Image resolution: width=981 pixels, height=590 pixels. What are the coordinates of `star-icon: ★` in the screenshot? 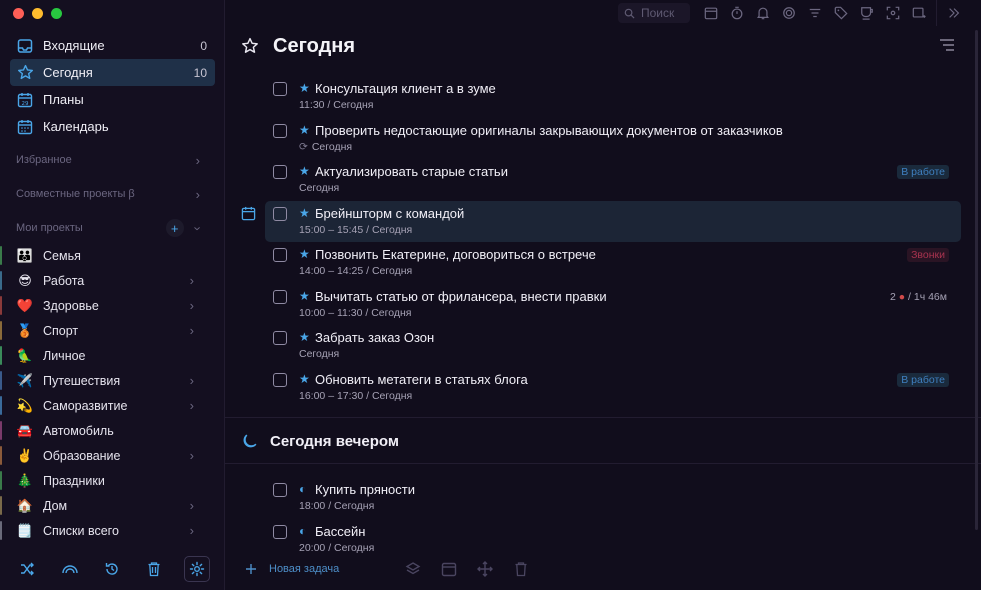 It's located at (304, 295).